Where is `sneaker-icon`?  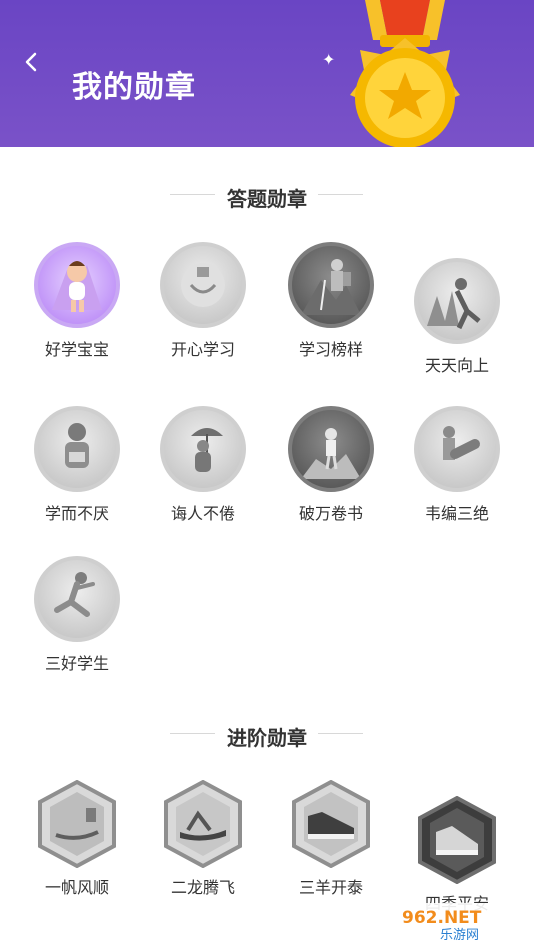
sneaker-icon is located at coordinates (331, 824).